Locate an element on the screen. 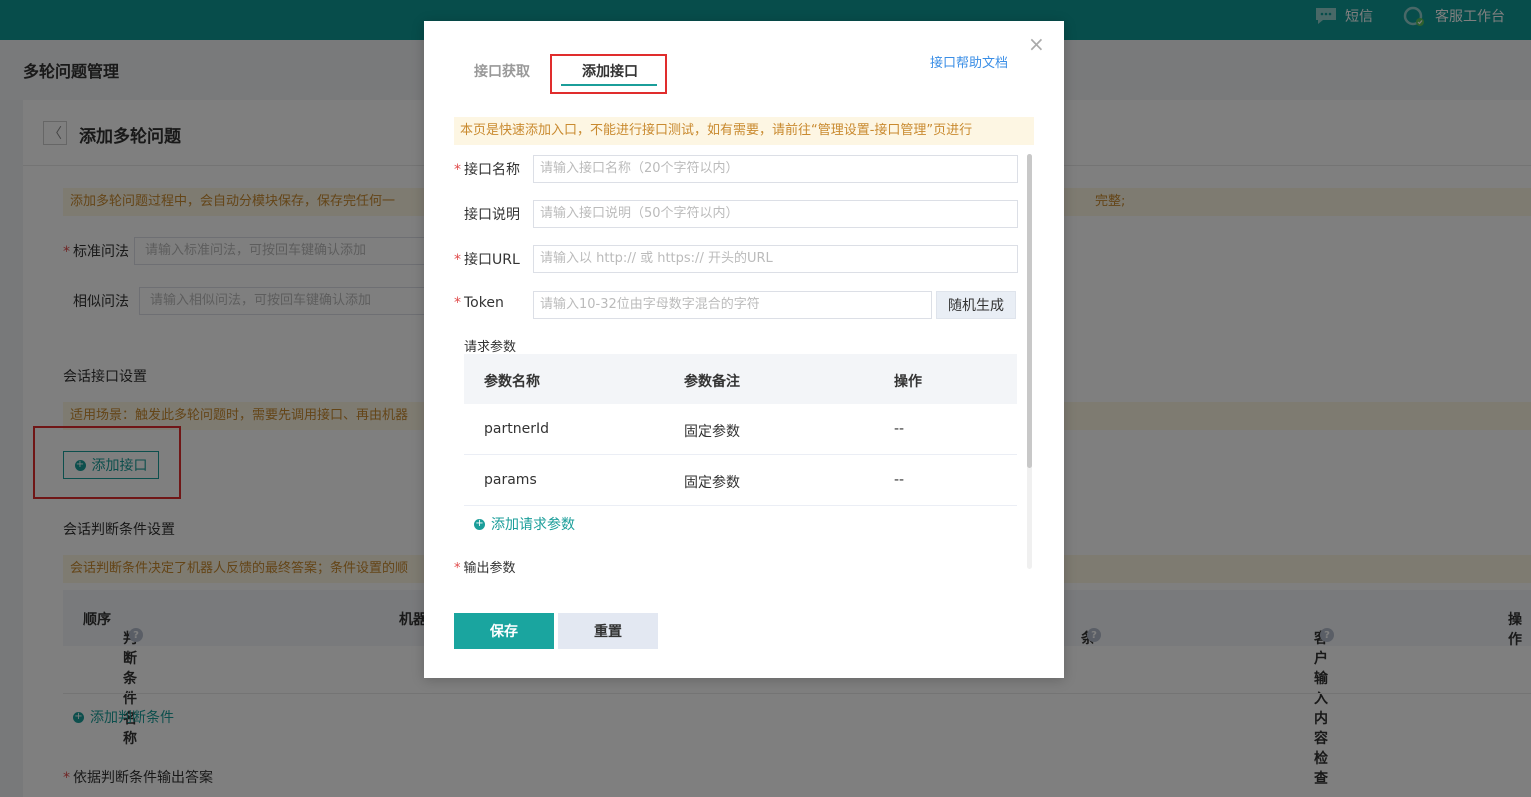 The image size is (1531, 797). request-params-label: 请求参数 is located at coordinates (490, 347).